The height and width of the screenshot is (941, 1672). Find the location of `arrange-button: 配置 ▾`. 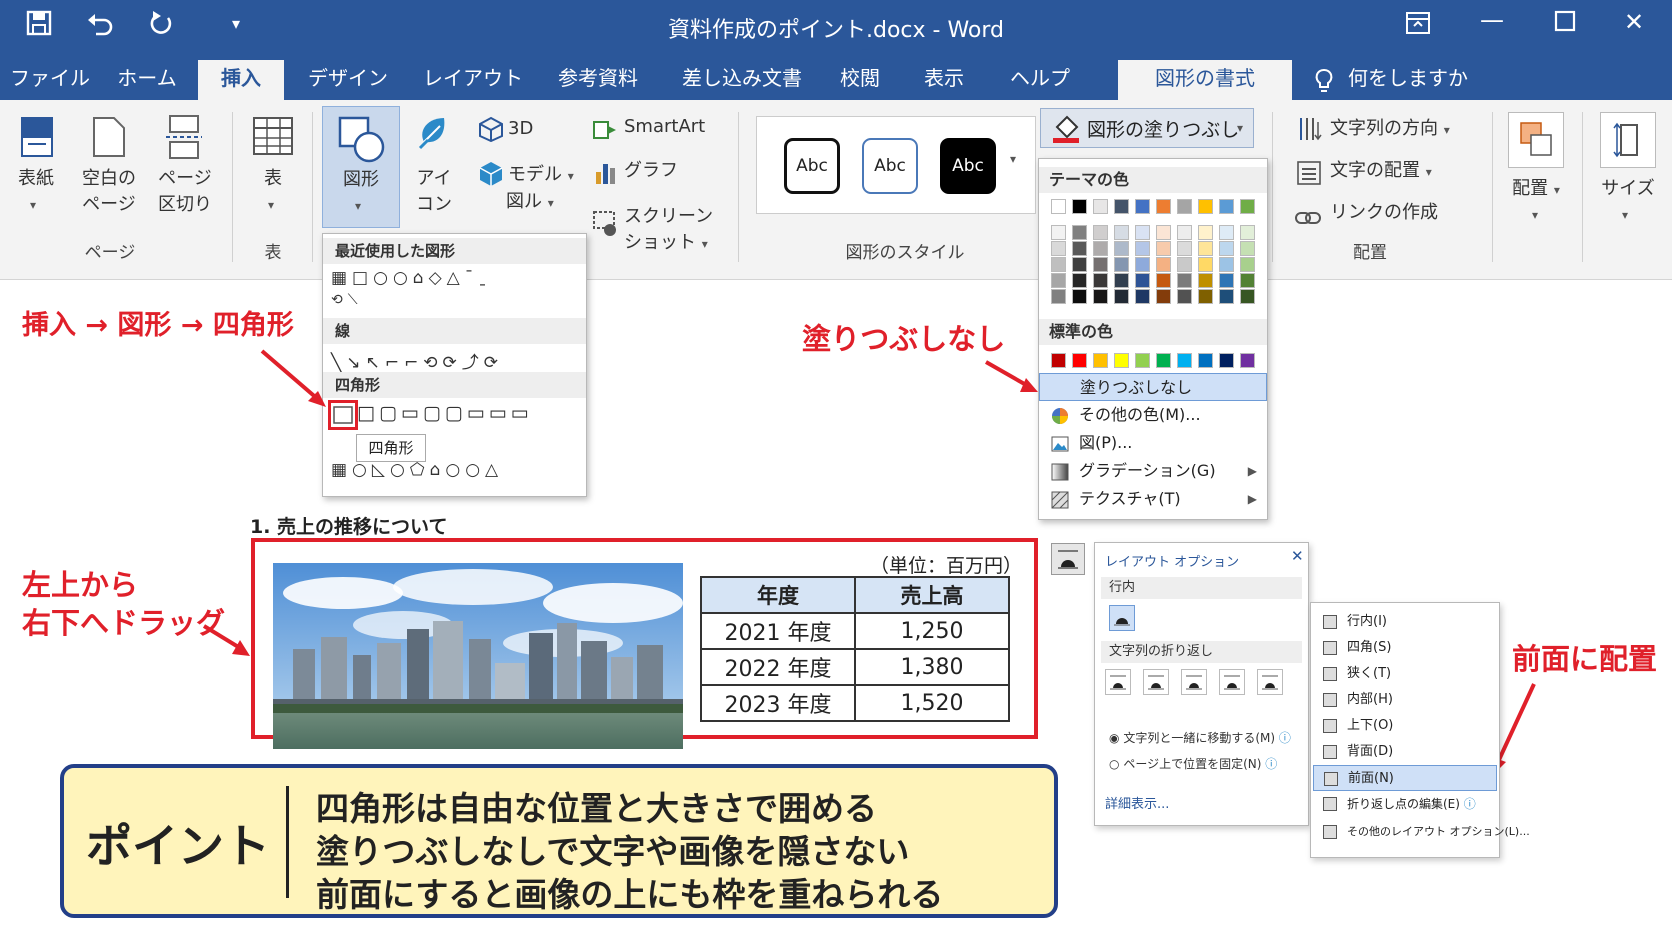

arrange-button: 配置 ▾ is located at coordinates (1536, 189).